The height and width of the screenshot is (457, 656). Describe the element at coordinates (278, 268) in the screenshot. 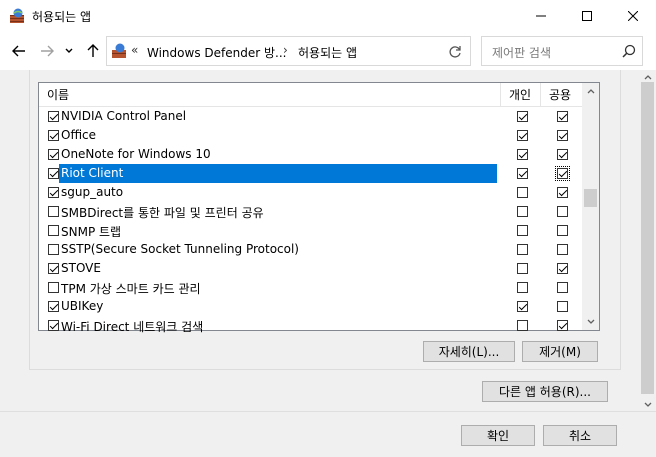

I see `list-item-name-cell: STOVE` at that location.